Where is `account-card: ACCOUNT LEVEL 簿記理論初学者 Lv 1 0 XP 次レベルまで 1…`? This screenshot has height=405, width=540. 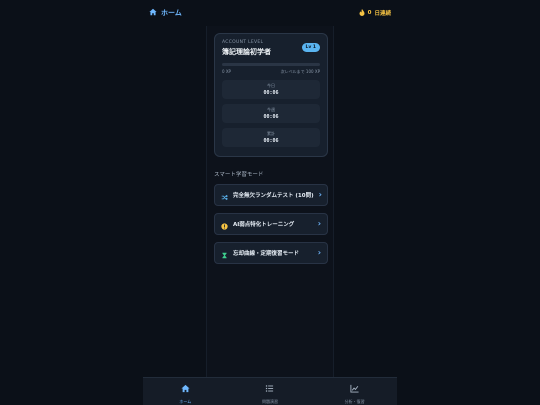 account-card: ACCOUNT LEVEL 簿記理論初学者 Lv 1 0 XP 次レベルまで 1… is located at coordinates (271, 95).